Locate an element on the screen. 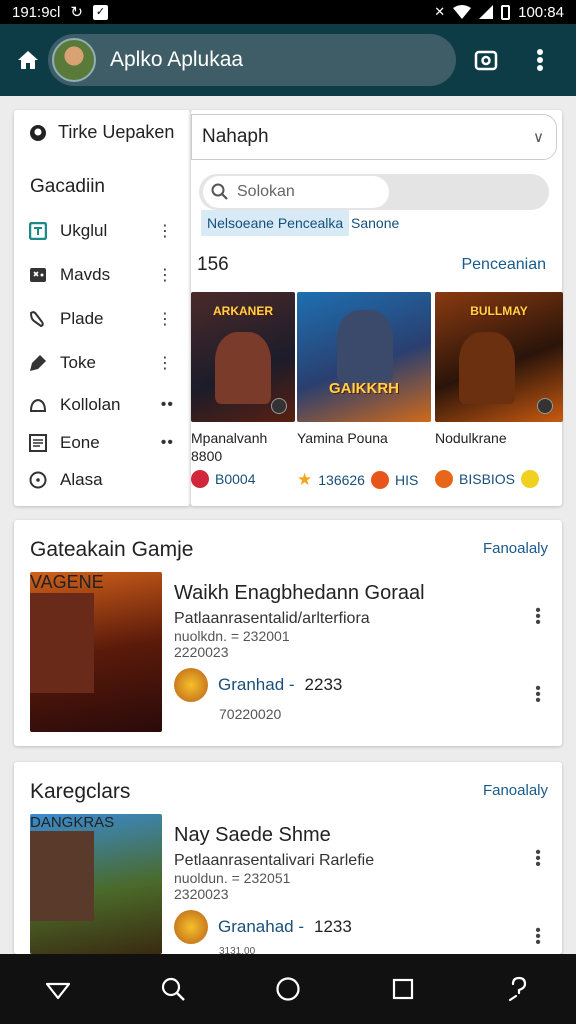 This screenshot has height=1024, width=576. sidebar-item-label: Alasa is located at coordinates (81, 479).